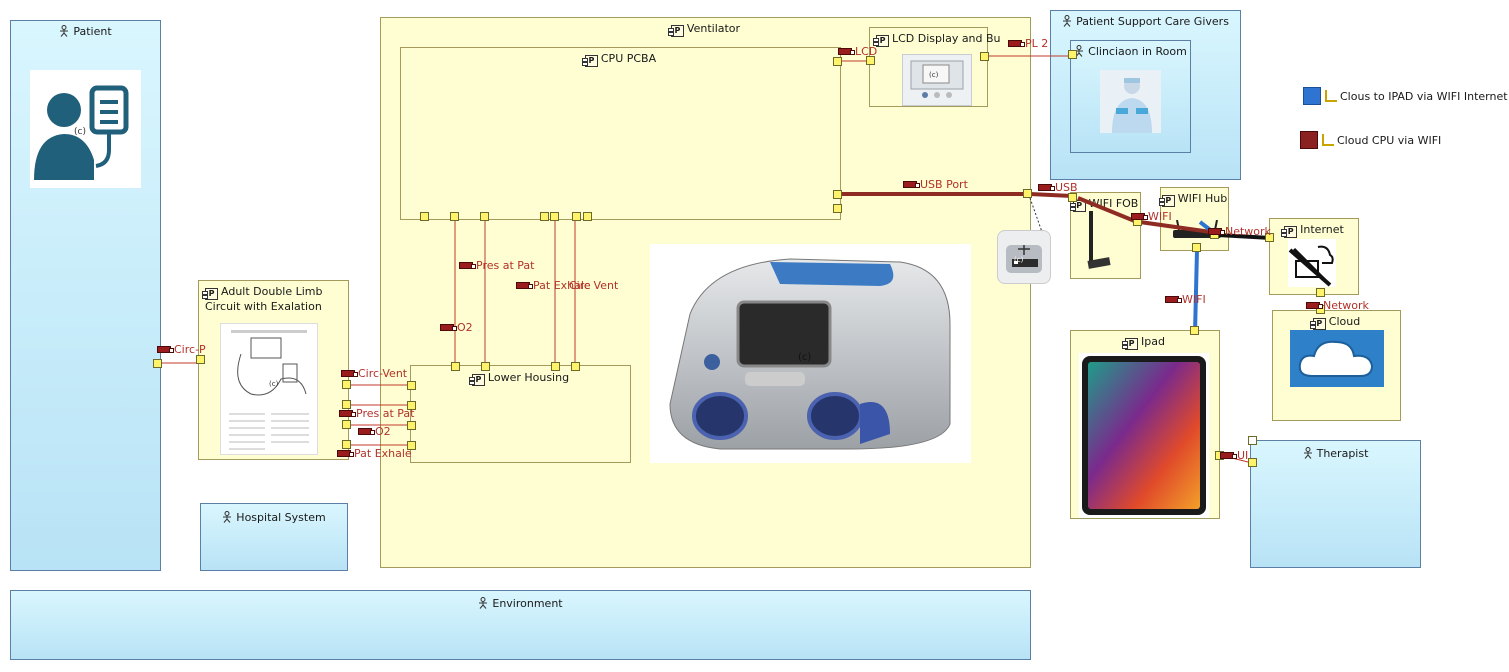  I want to click on port-label-circ-vent: Circ-Vent, so click(374, 373).